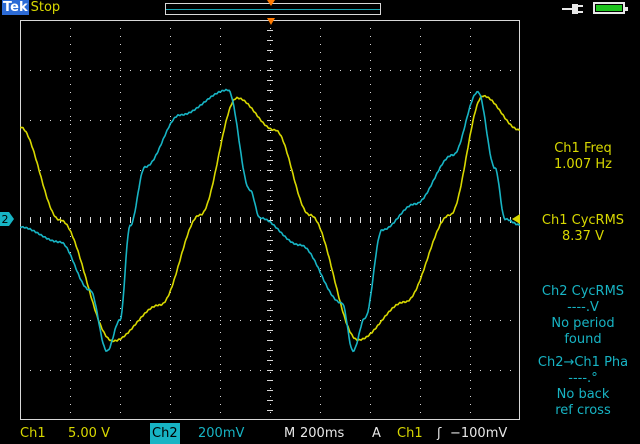 Image resolution: width=640 pixels, height=444 pixels. I want to click on status-bar: Tek Stop, so click(320, 9).